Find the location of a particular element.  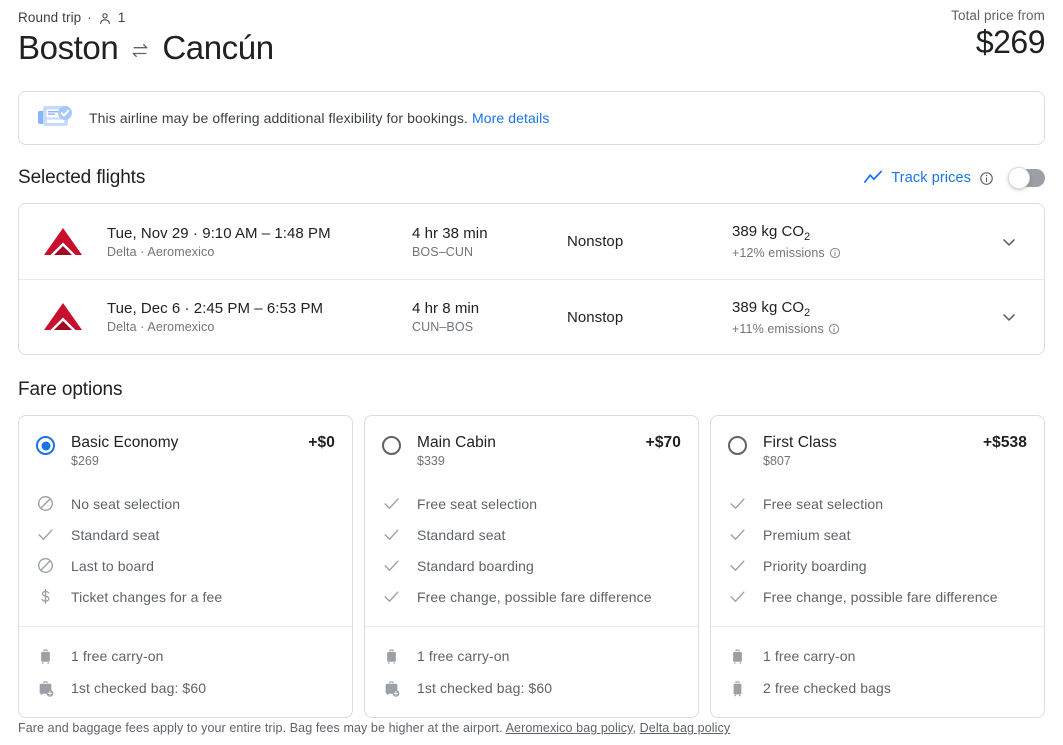

dollar-icon is located at coordinates (45, 596).